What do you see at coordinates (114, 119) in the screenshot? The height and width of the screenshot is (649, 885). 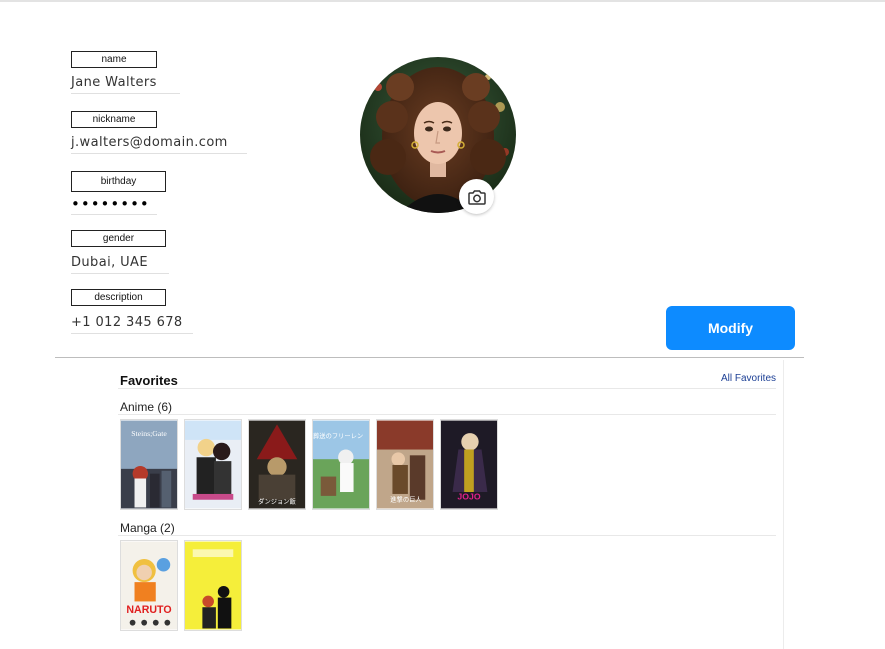 I see `nickname-label: nickname` at bounding box center [114, 119].